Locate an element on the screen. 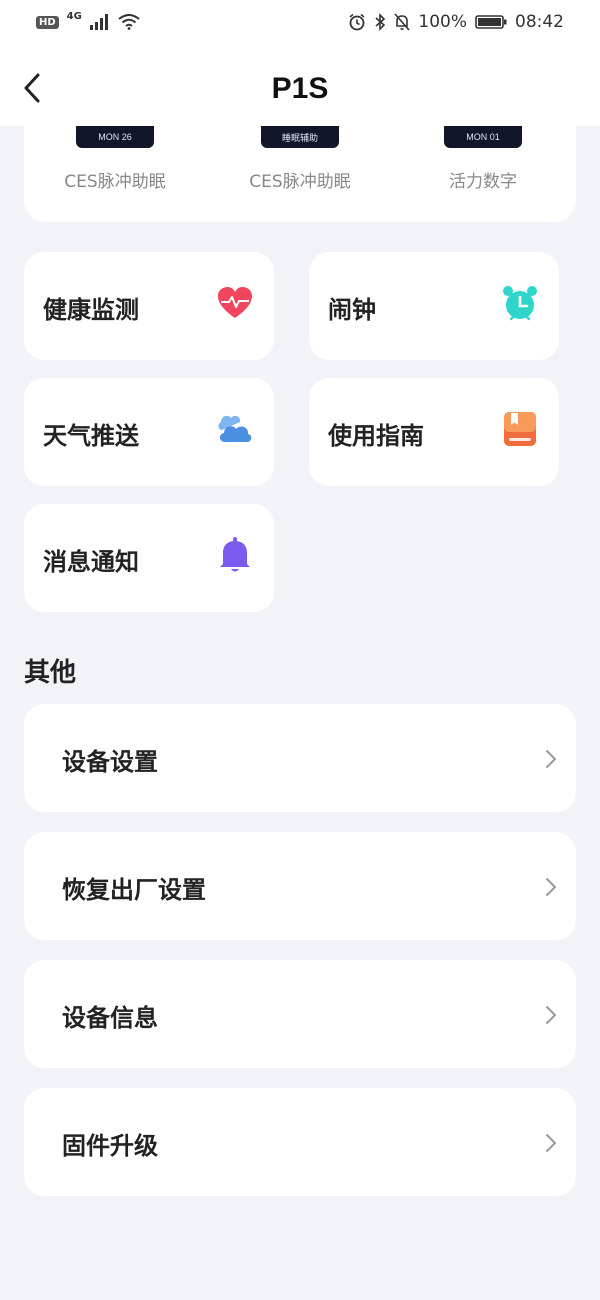  message-notification-tile: 消息通知 is located at coordinates (149, 558).